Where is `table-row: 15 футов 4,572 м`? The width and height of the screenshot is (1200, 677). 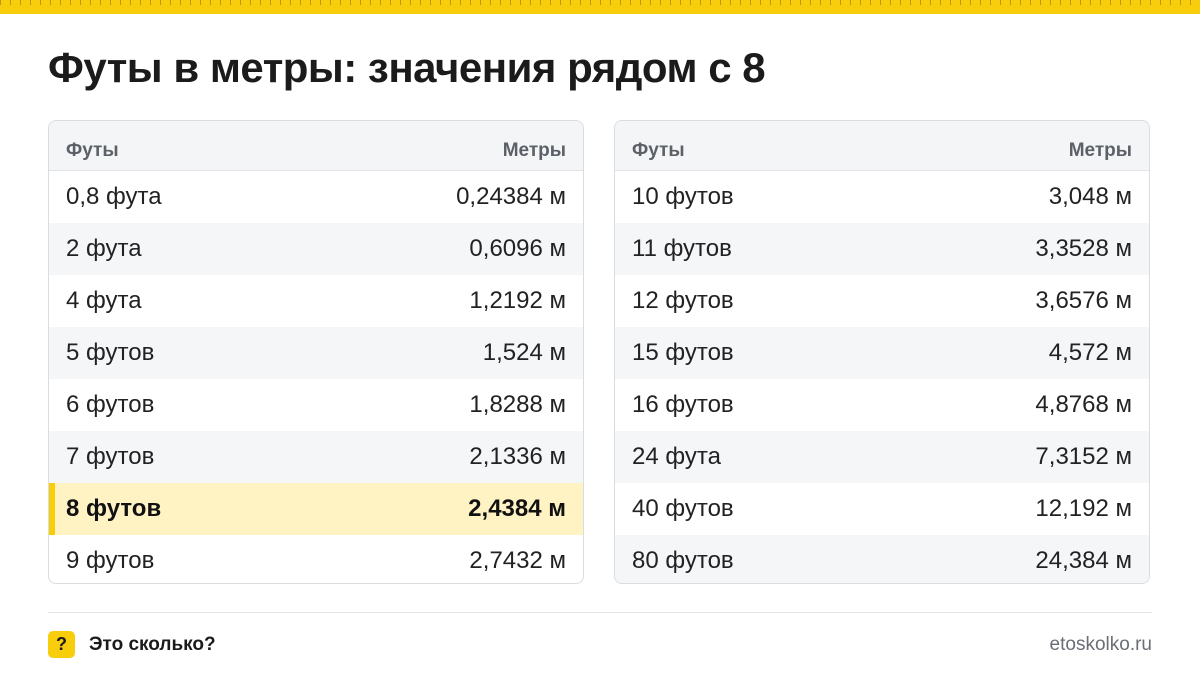
table-row: 15 футов 4,572 м is located at coordinates (882, 353).